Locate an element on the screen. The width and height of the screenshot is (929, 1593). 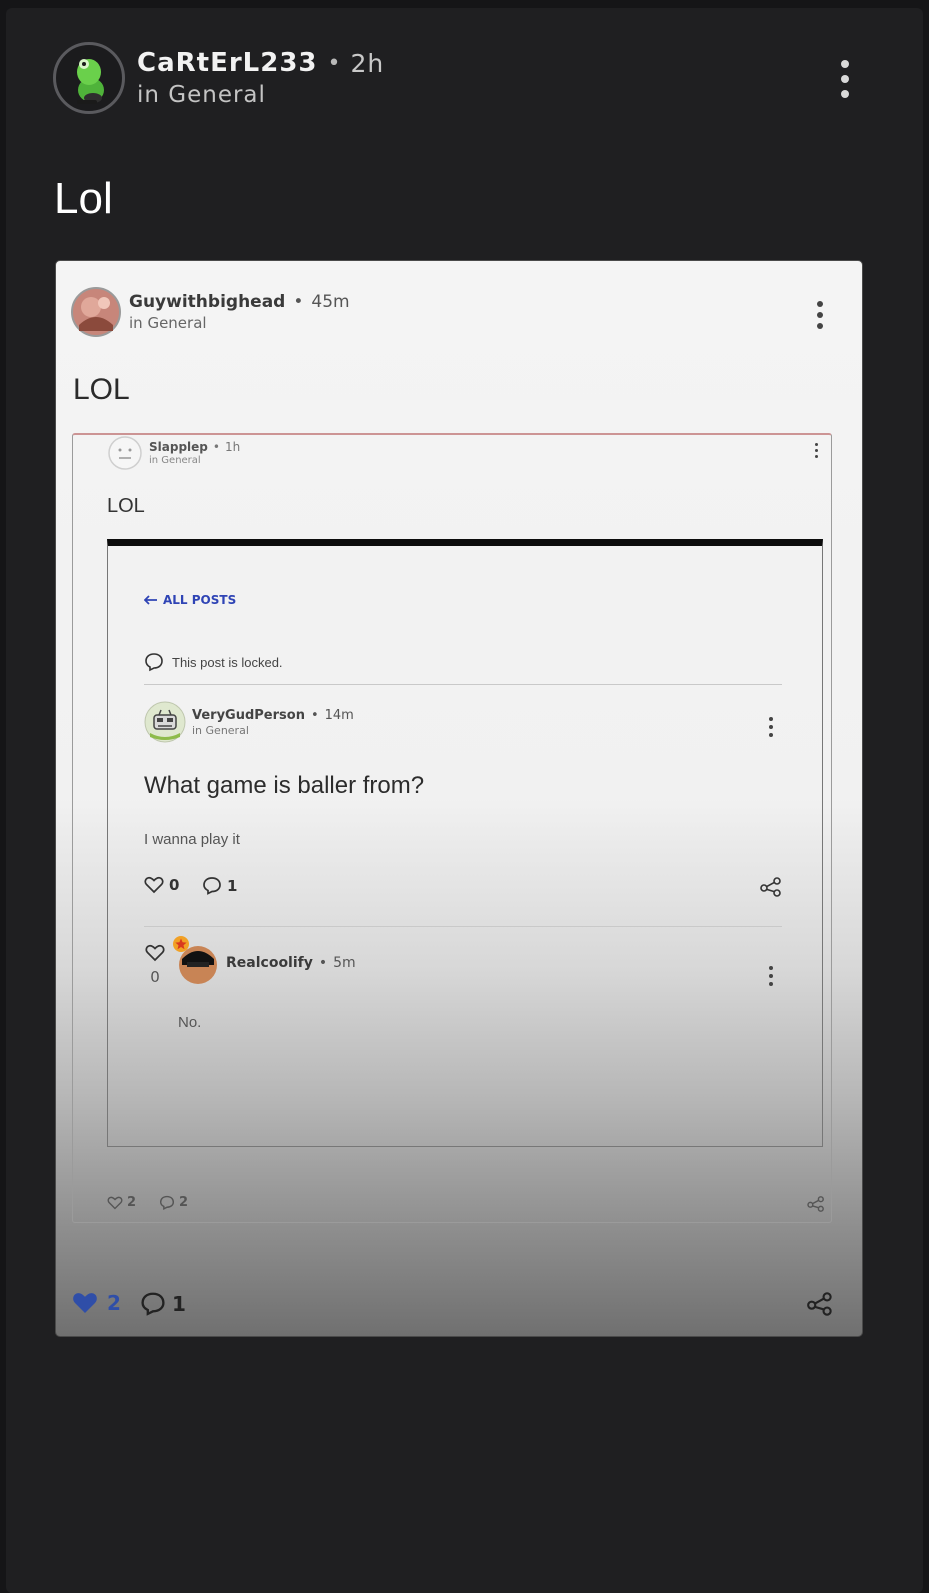
post-header: CaRtErL233 • 2h in General is located at coordinates (218, 78).